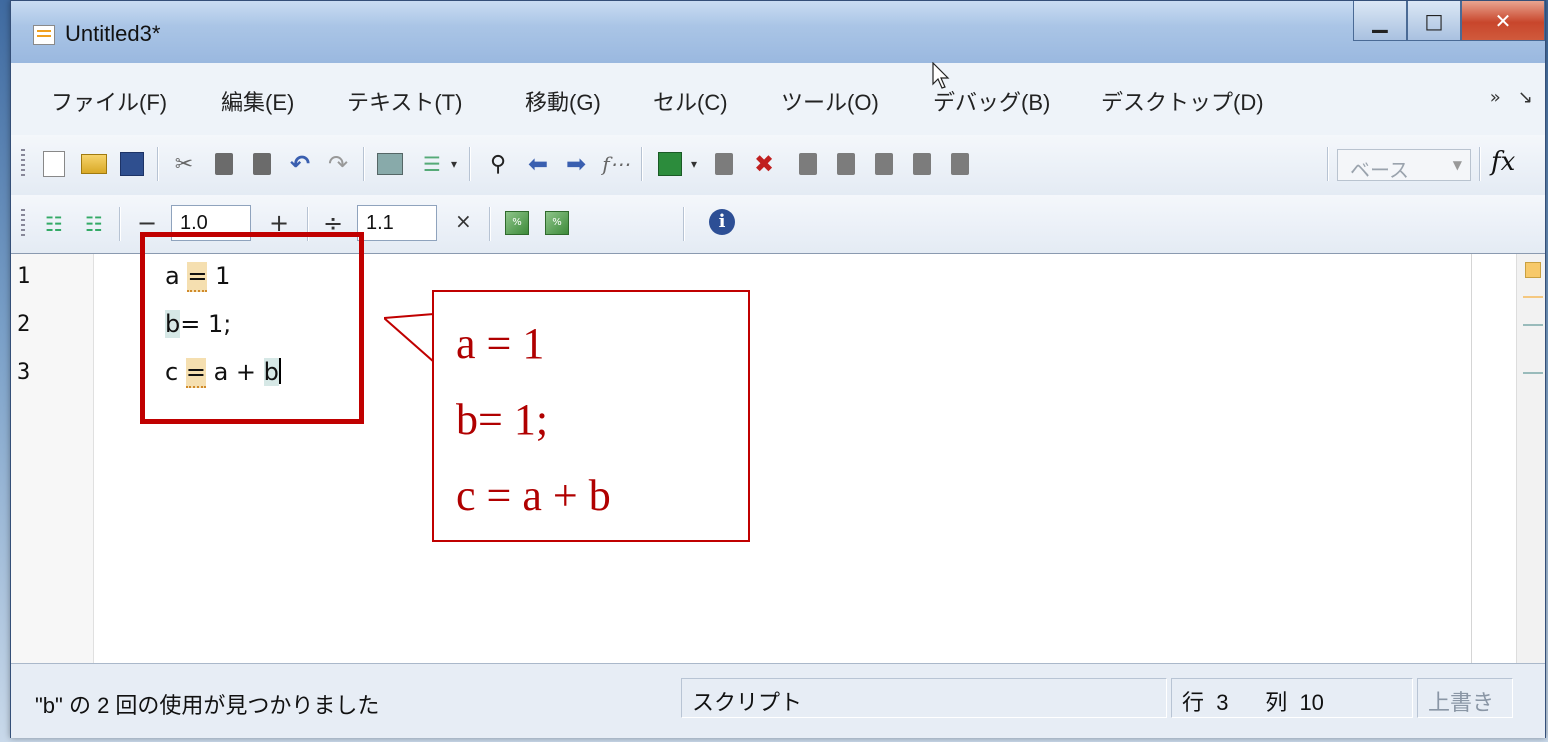 The image size is (1548, 742). Describe the element at coordinates (670, 164) in the screenshot. I see `run-icon` at that location.